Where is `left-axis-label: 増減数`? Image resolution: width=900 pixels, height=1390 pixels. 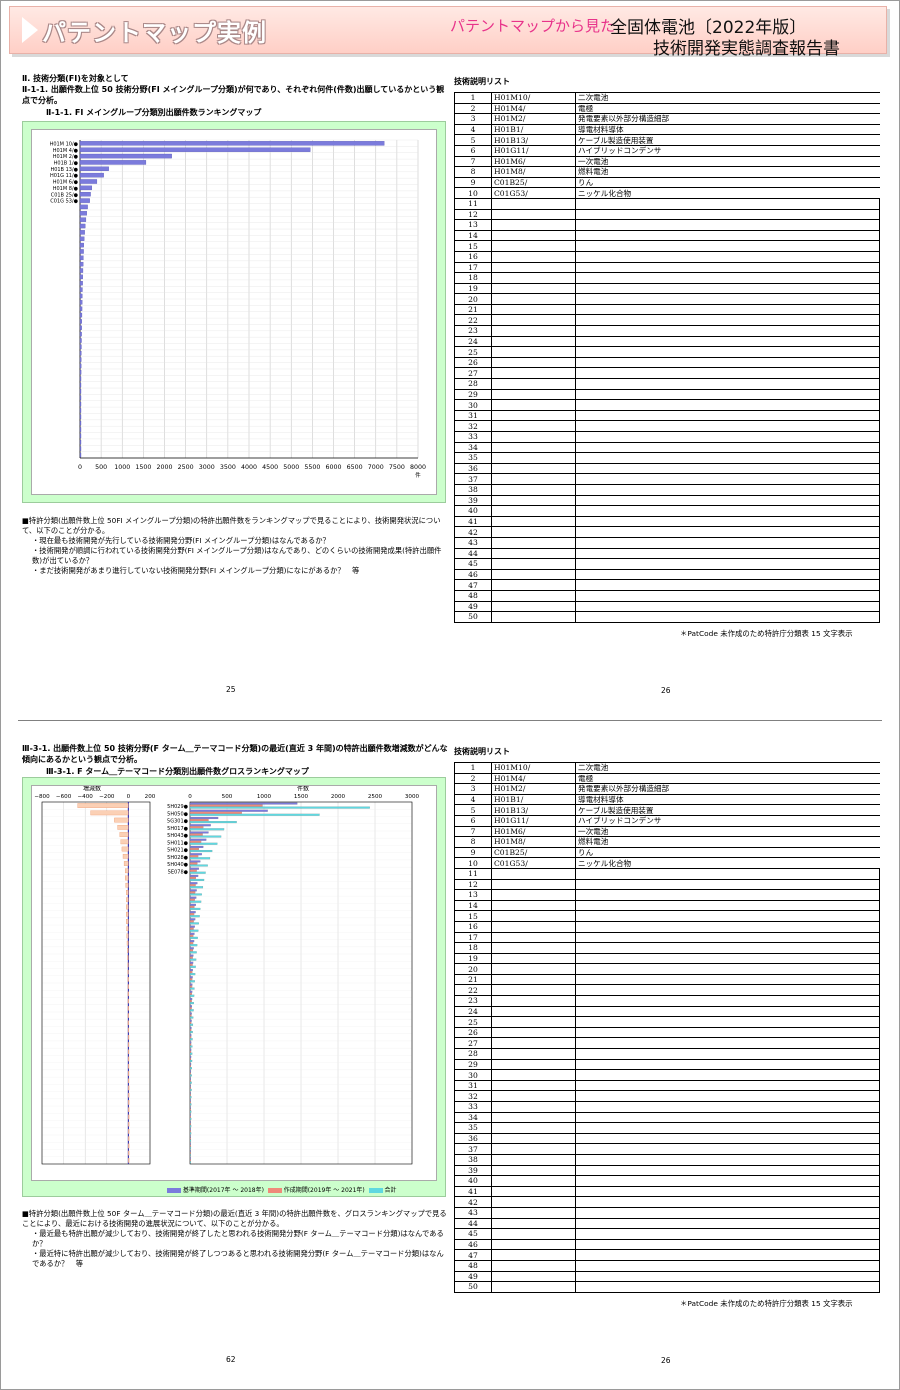 left-axis-label: 増減数 is located at coordinates (92, 789).